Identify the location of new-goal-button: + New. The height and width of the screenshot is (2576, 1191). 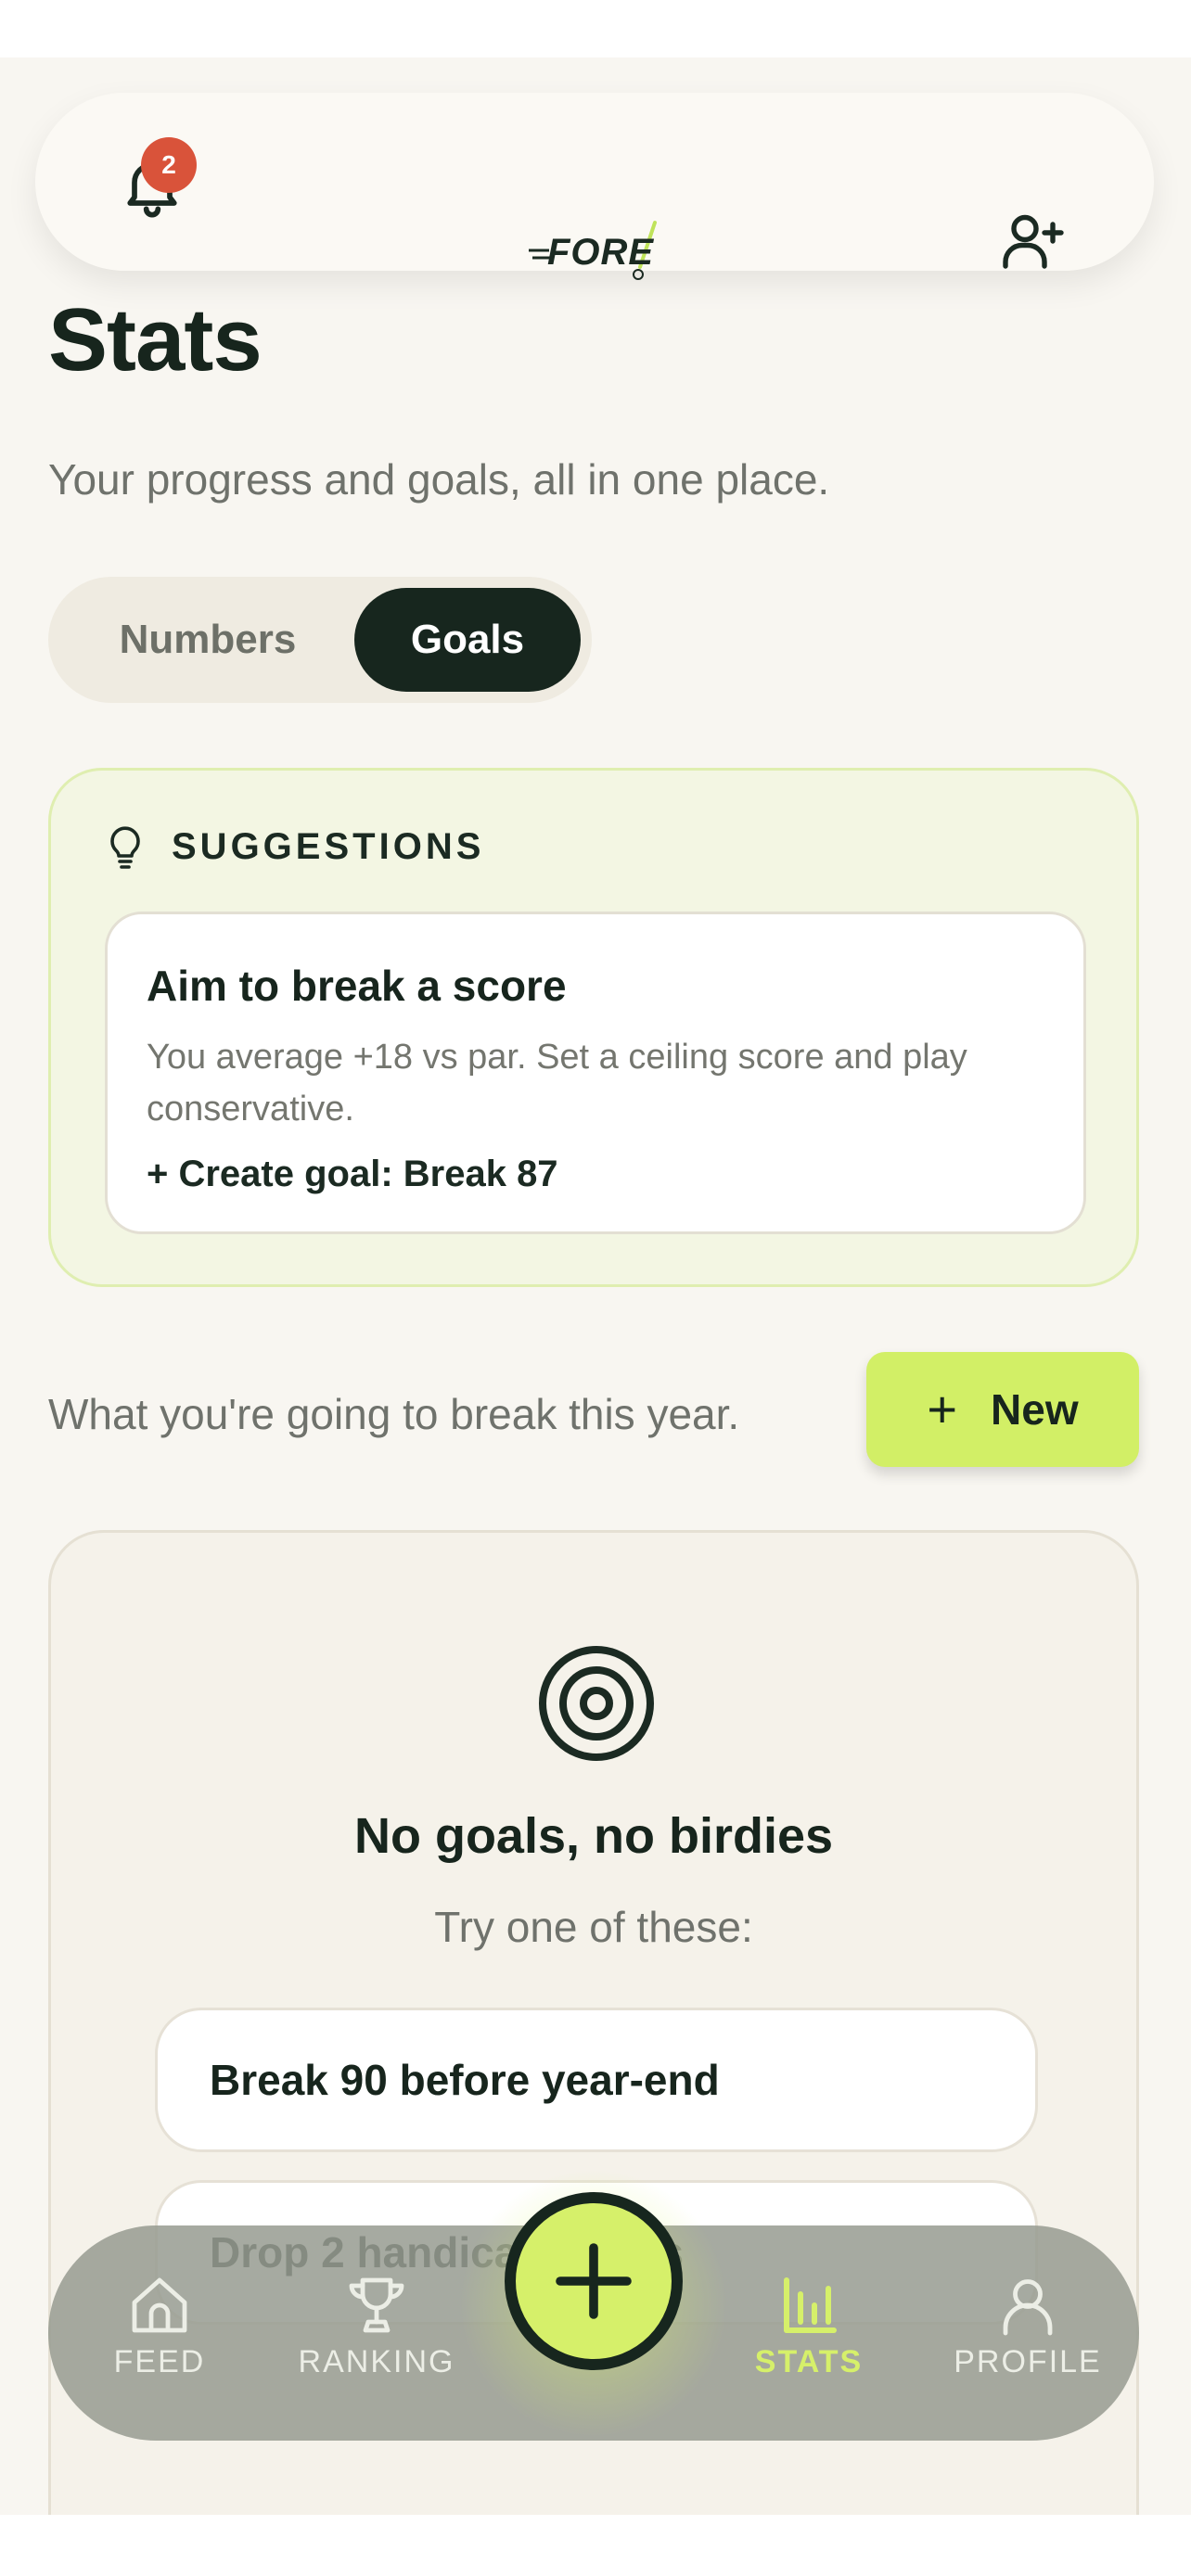
(1003, 1410).